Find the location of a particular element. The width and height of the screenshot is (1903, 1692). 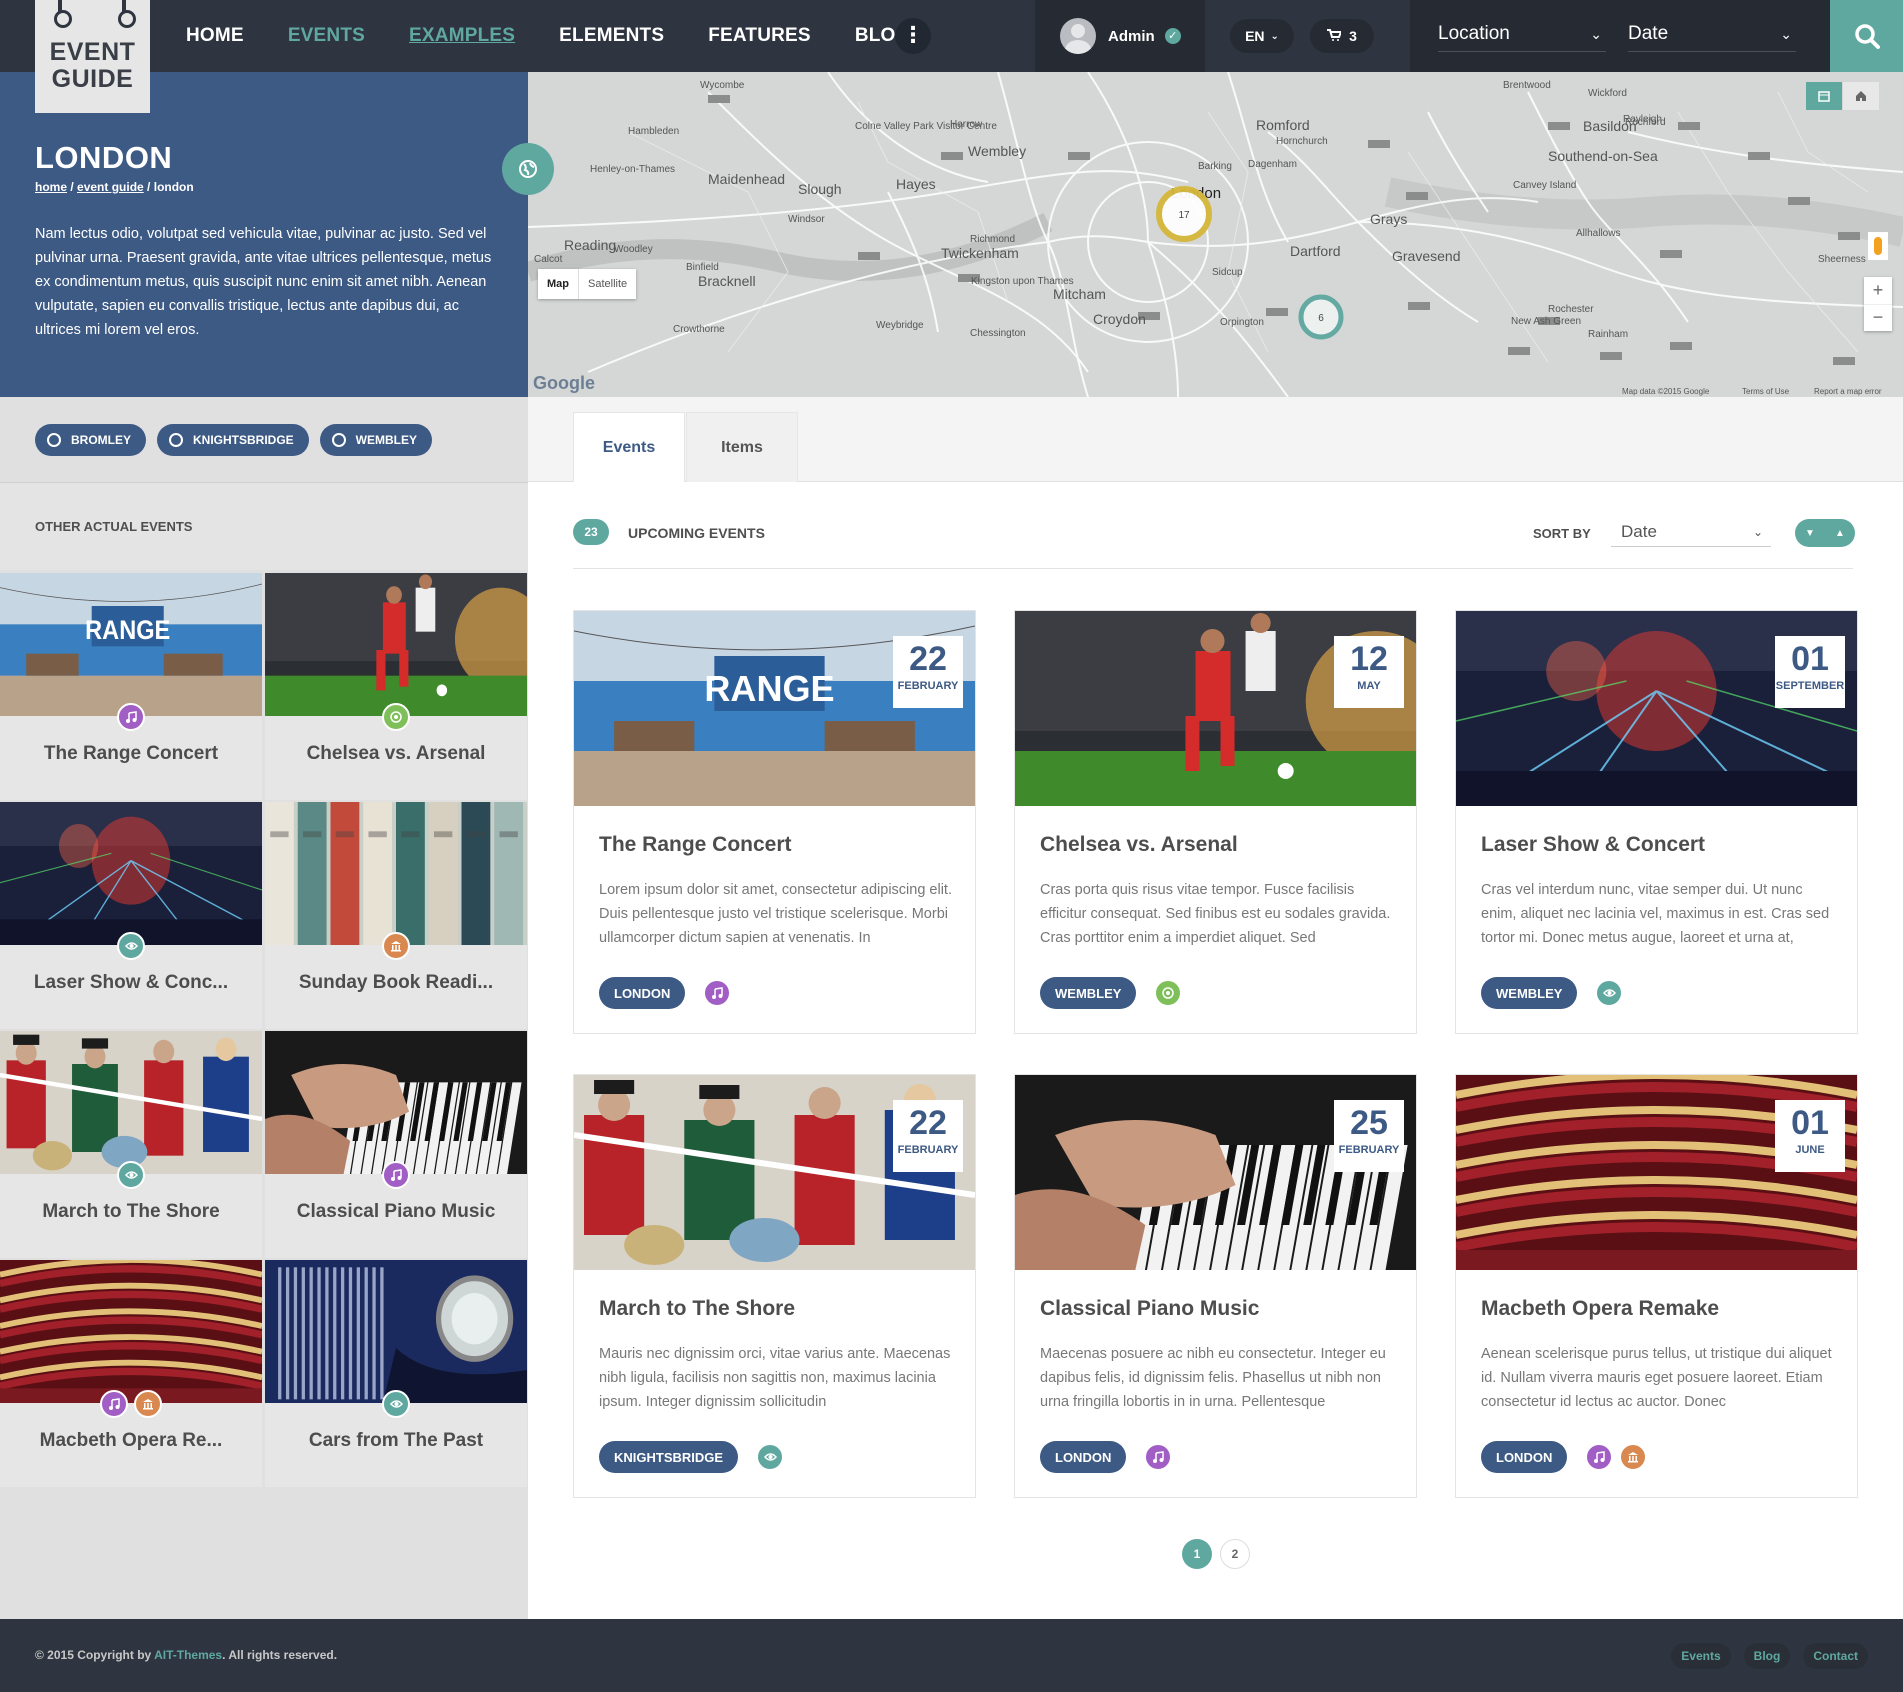

event-title: Classical Piano Music is located at coordinates (1149, 1309).